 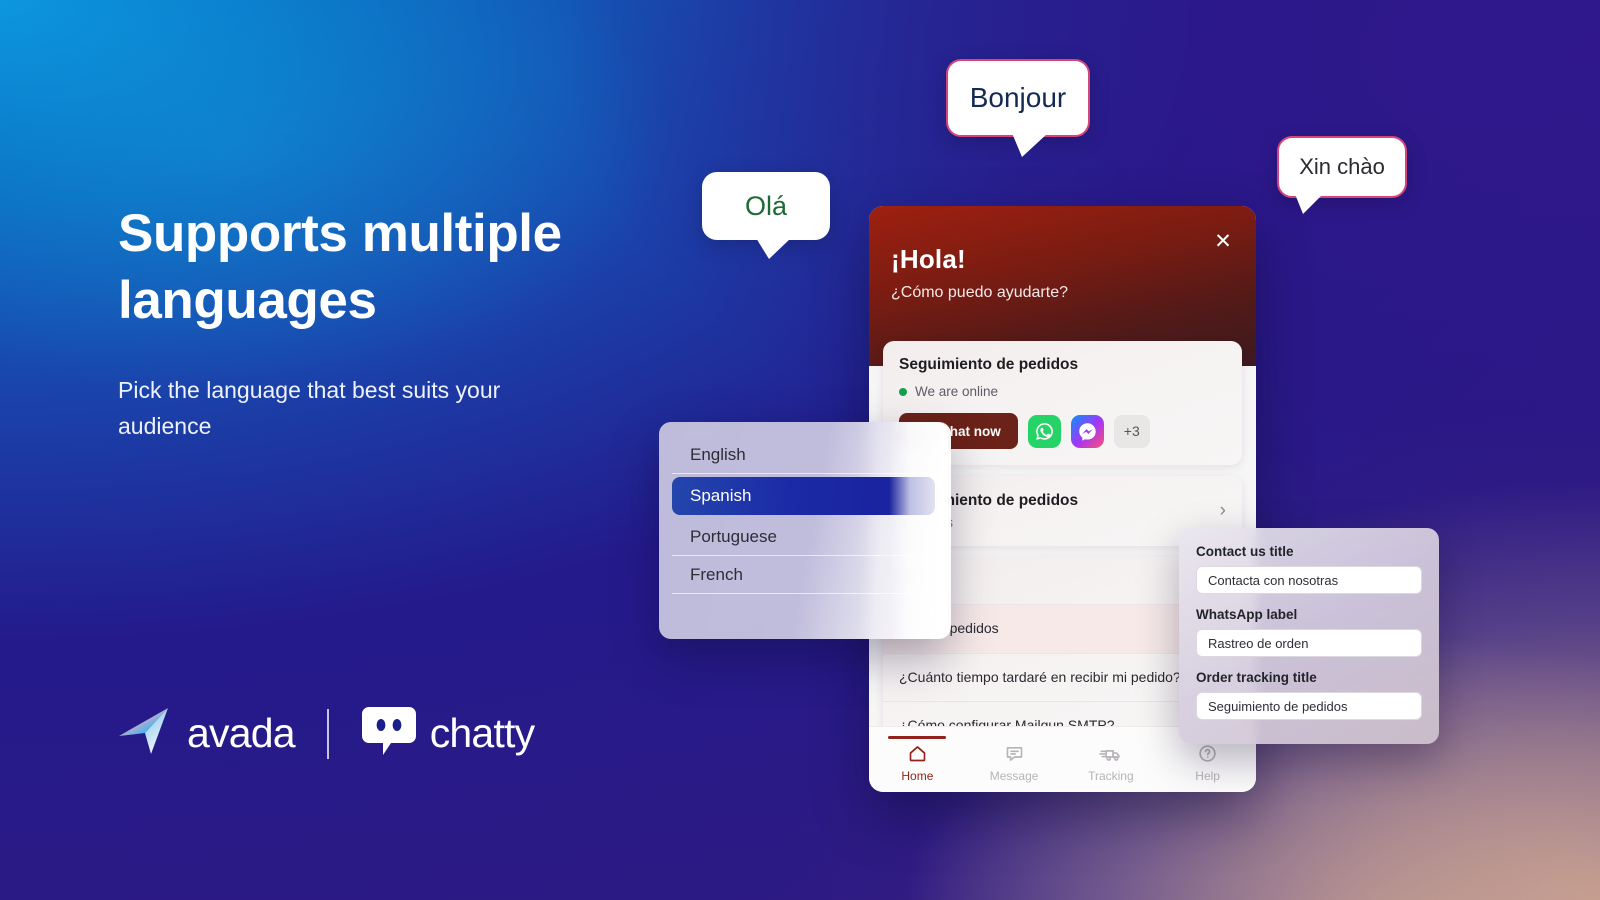 I want to click on message-icon, so click(x=1014, y=753).